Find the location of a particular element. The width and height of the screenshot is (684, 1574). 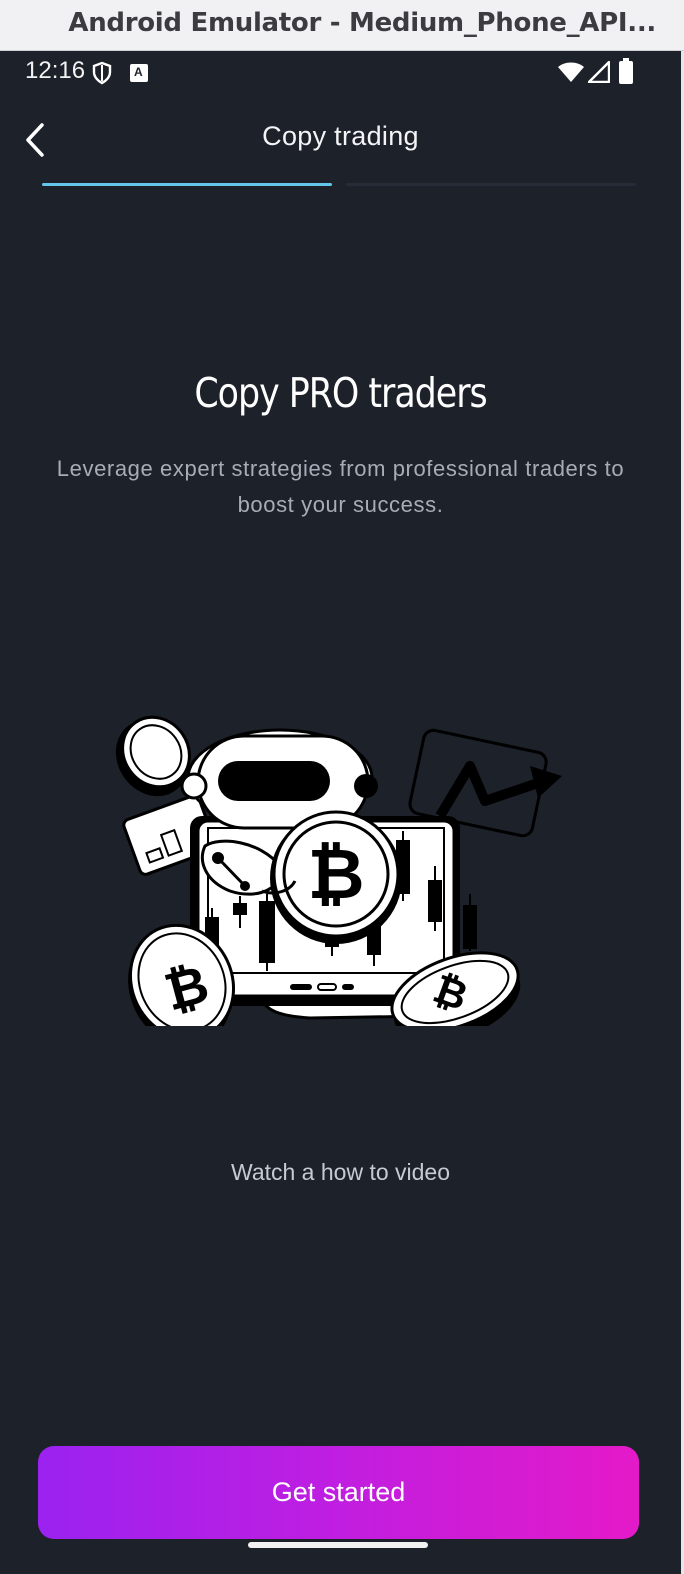

signal-icon is located at coordinates (599, 72).